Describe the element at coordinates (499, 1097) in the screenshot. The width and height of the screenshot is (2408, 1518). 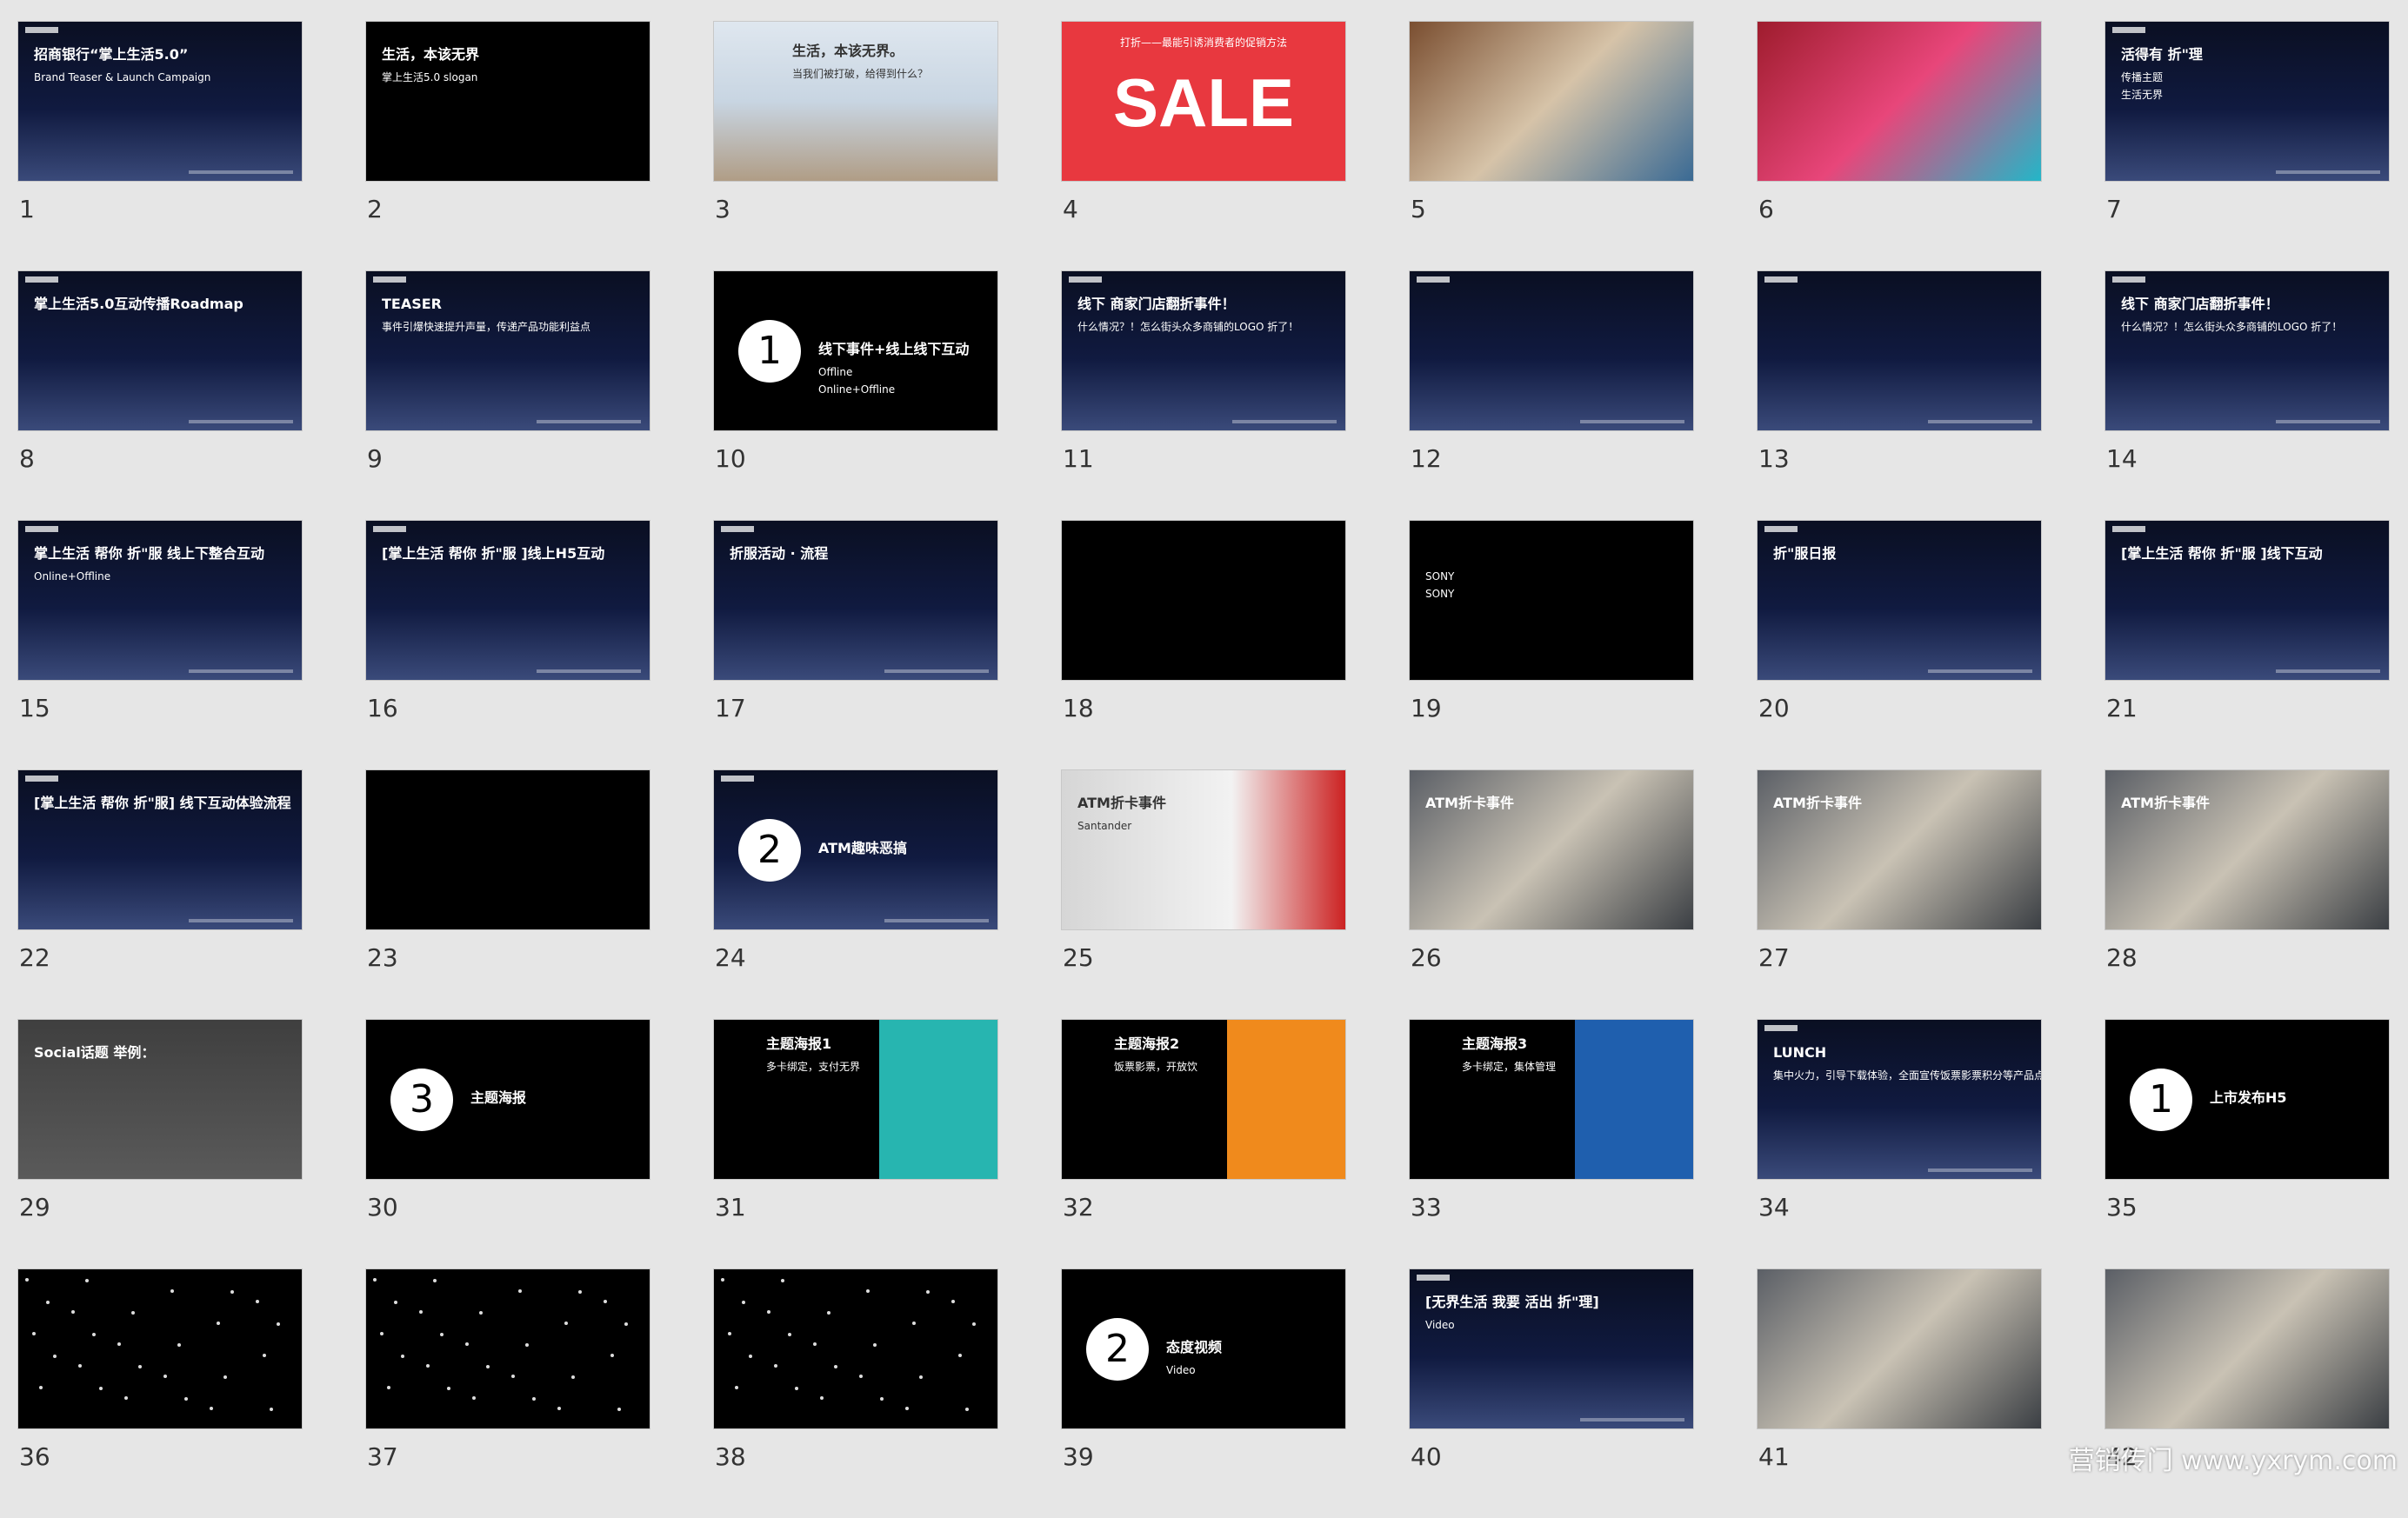
I see `slide-title: 主题海报` at that location.